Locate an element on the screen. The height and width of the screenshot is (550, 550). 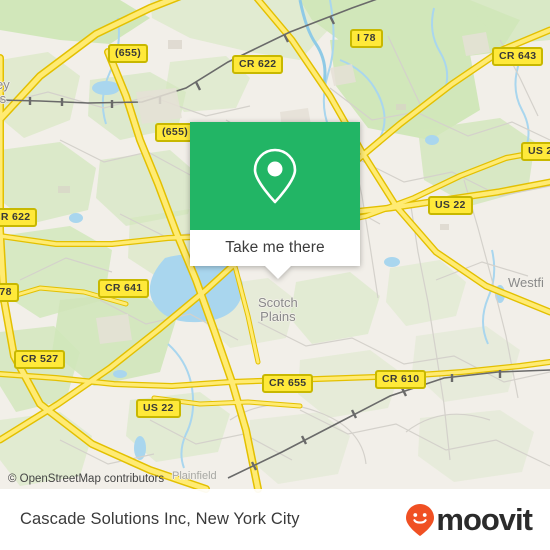
road-shield: CR 527 is located at coordinates (40, 359).